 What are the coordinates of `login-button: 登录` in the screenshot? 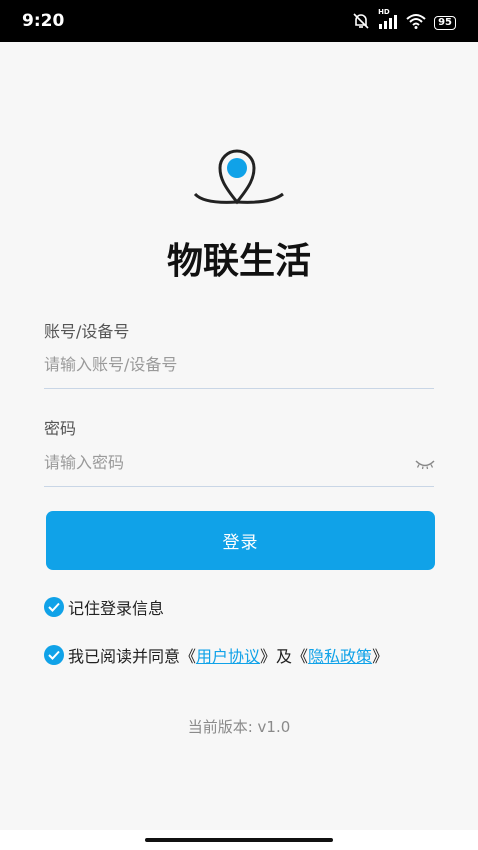 It's located at (240, 540).